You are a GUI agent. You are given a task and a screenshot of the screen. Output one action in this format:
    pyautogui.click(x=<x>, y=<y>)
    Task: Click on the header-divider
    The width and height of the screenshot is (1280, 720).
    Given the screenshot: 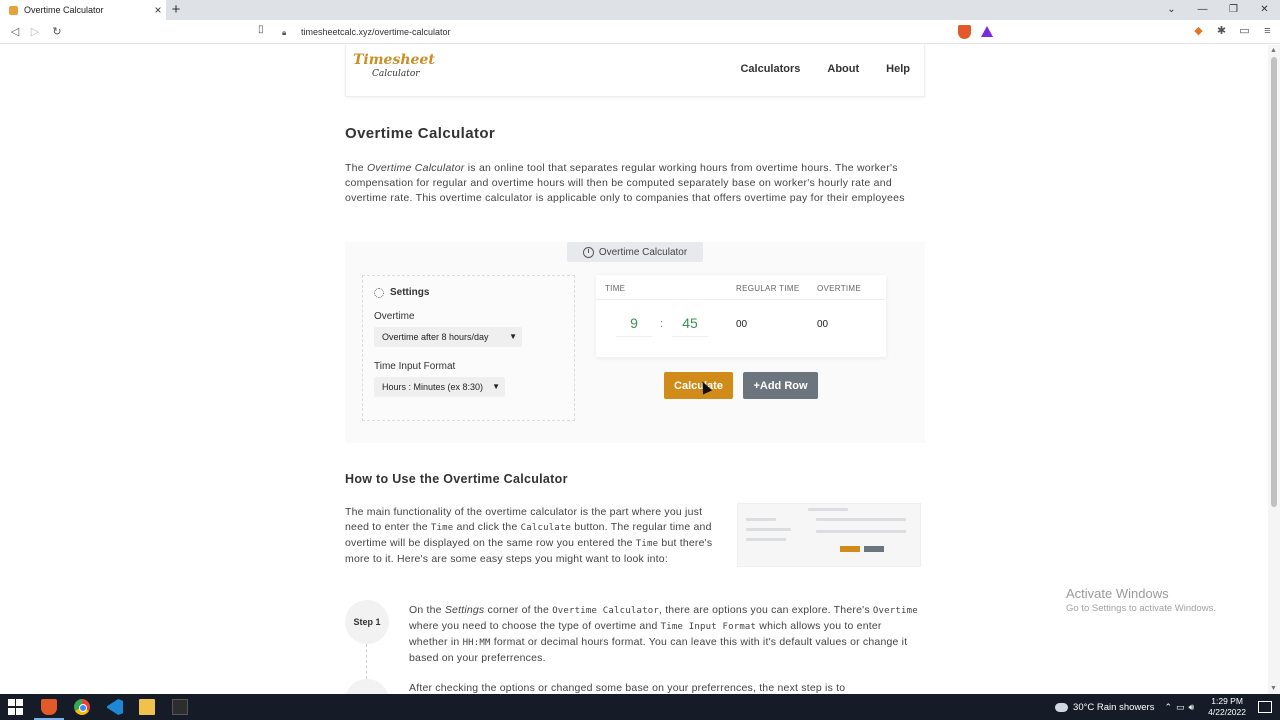 What is the action you would take?
    pyautogui.click(x=741, y=299)
    